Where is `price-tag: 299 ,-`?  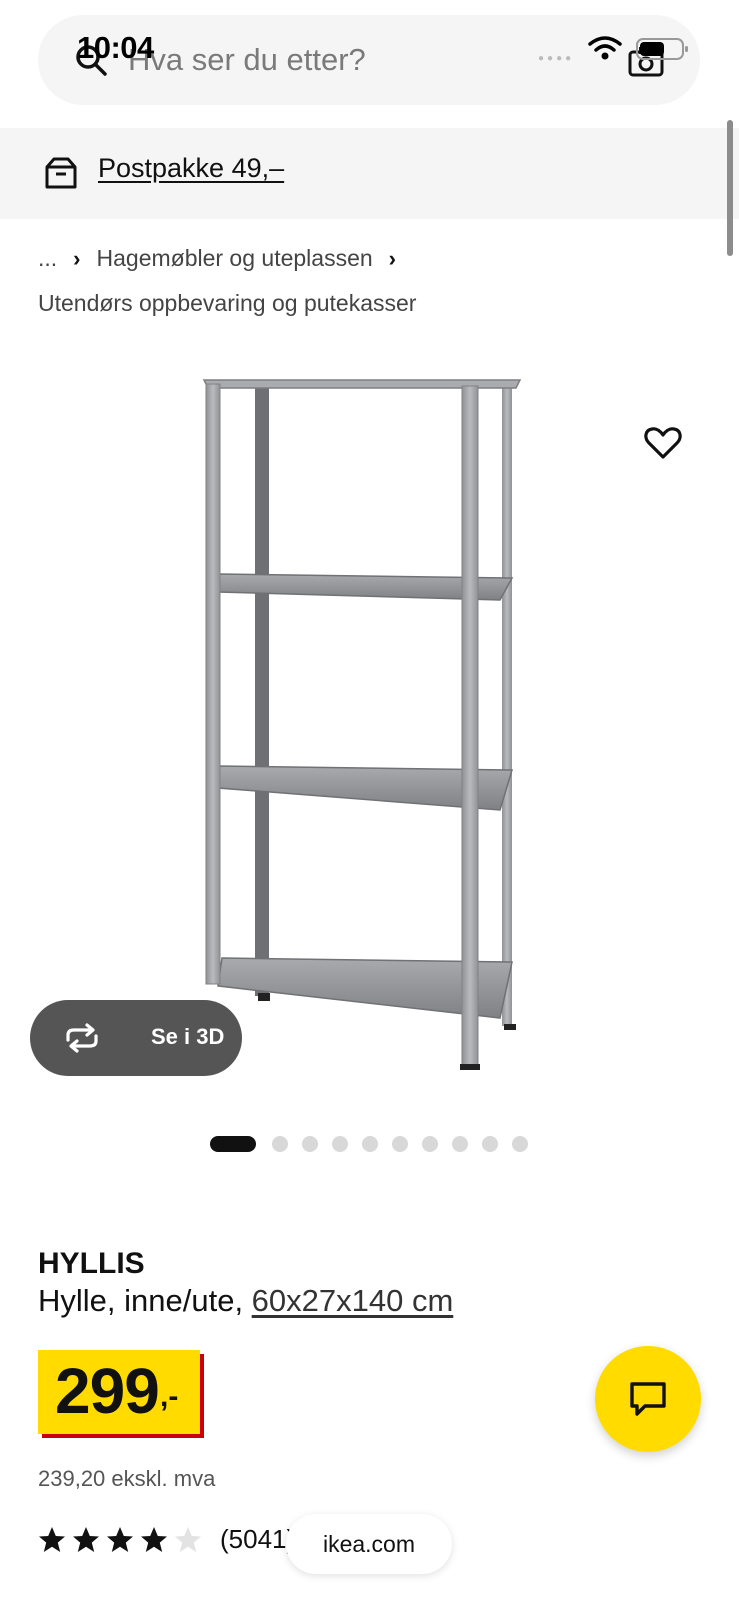 price-tag: 299 ,- is located at coordinates (121, 1394).